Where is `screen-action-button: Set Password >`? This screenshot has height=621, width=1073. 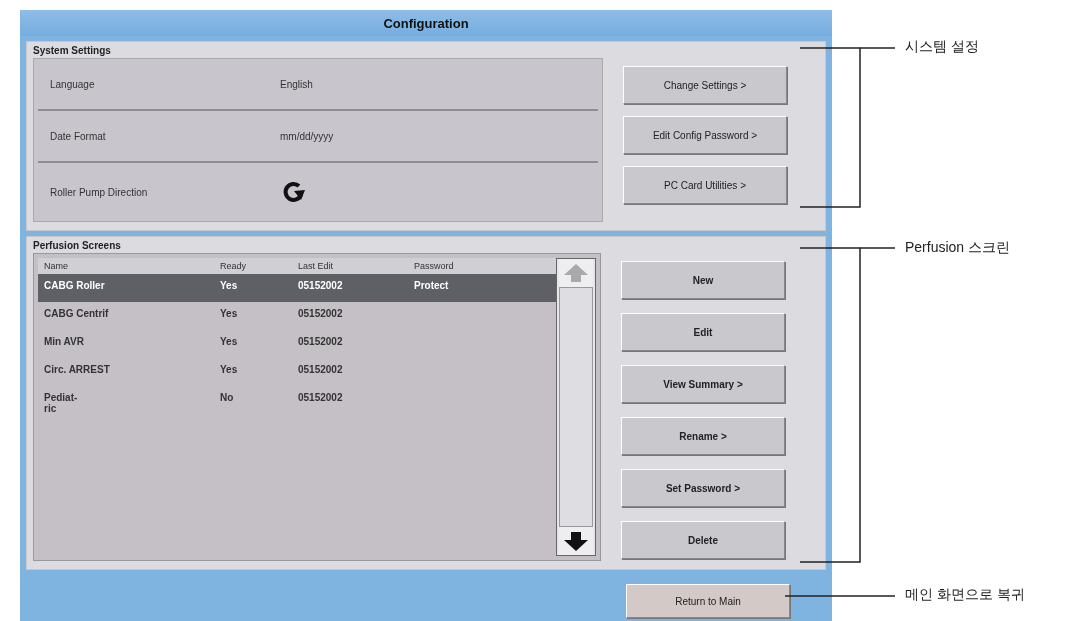 screen-action-button: Set Password > is located at coordinates (703, 488).